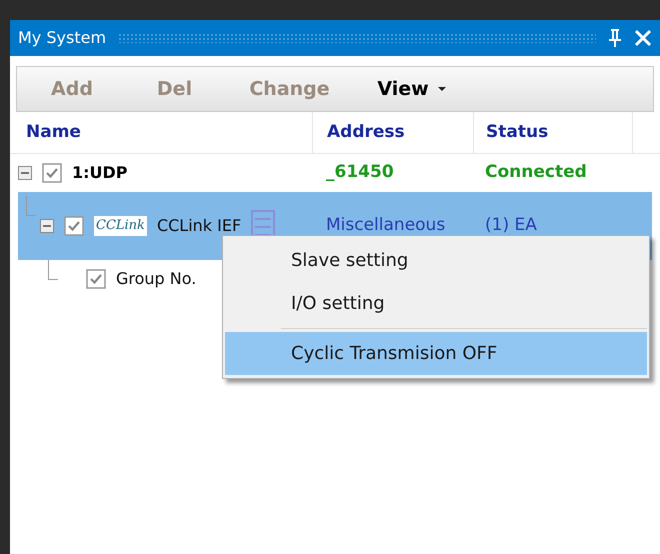 The height and width of the screenshot is (554, 660). What do you see at coordinates (436, 353) in the screenshot?
I see `menu-item: Cyclic Transmision OFF` at bounding box center [436, 353].